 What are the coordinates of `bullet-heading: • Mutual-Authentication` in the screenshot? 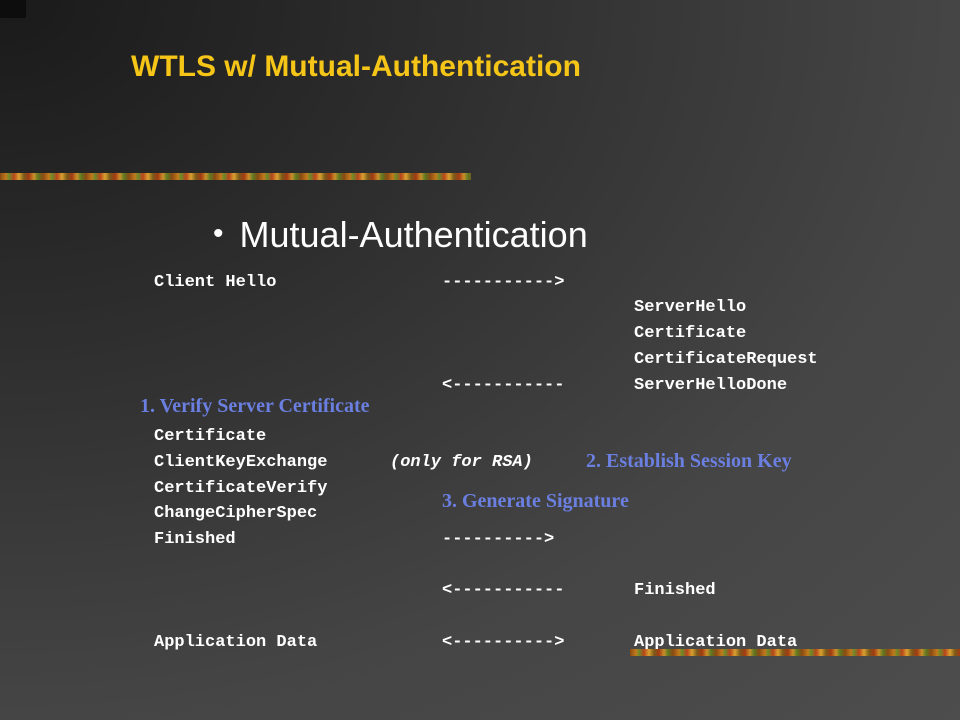 It's located at (400, 235).